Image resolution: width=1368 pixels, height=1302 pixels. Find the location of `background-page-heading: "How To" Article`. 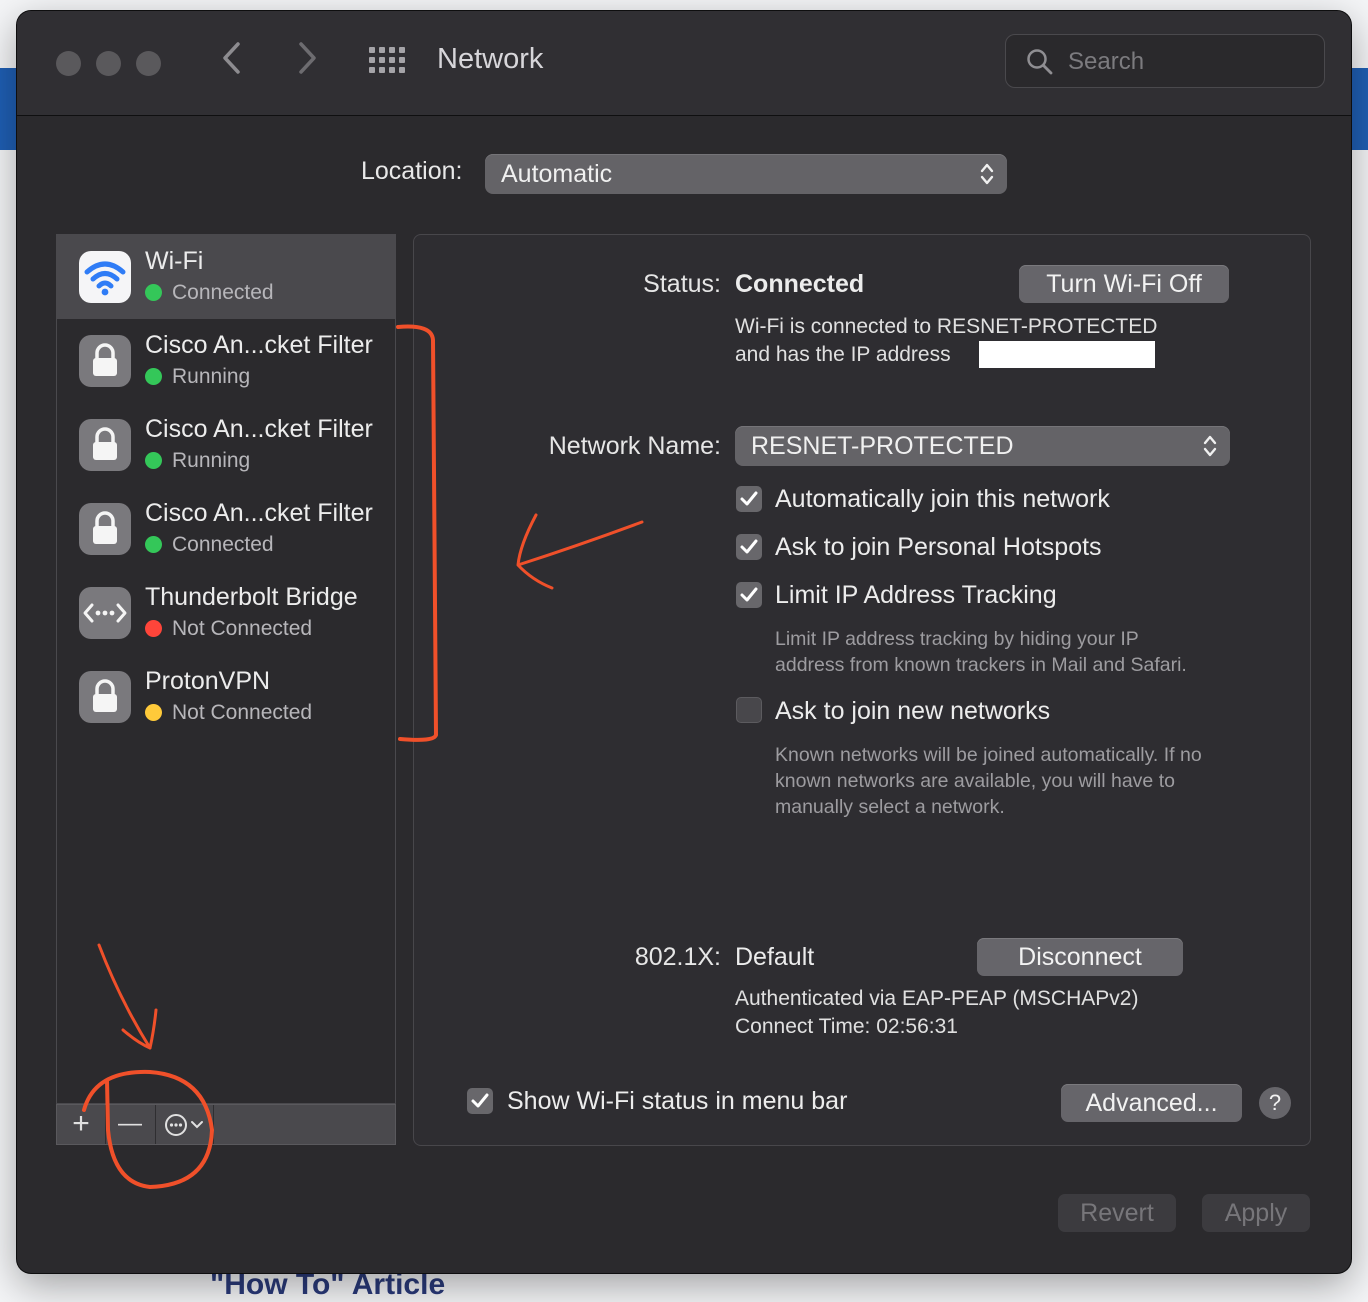

background-page-heading: "How To" Article is located at coordinates (328, 1284).